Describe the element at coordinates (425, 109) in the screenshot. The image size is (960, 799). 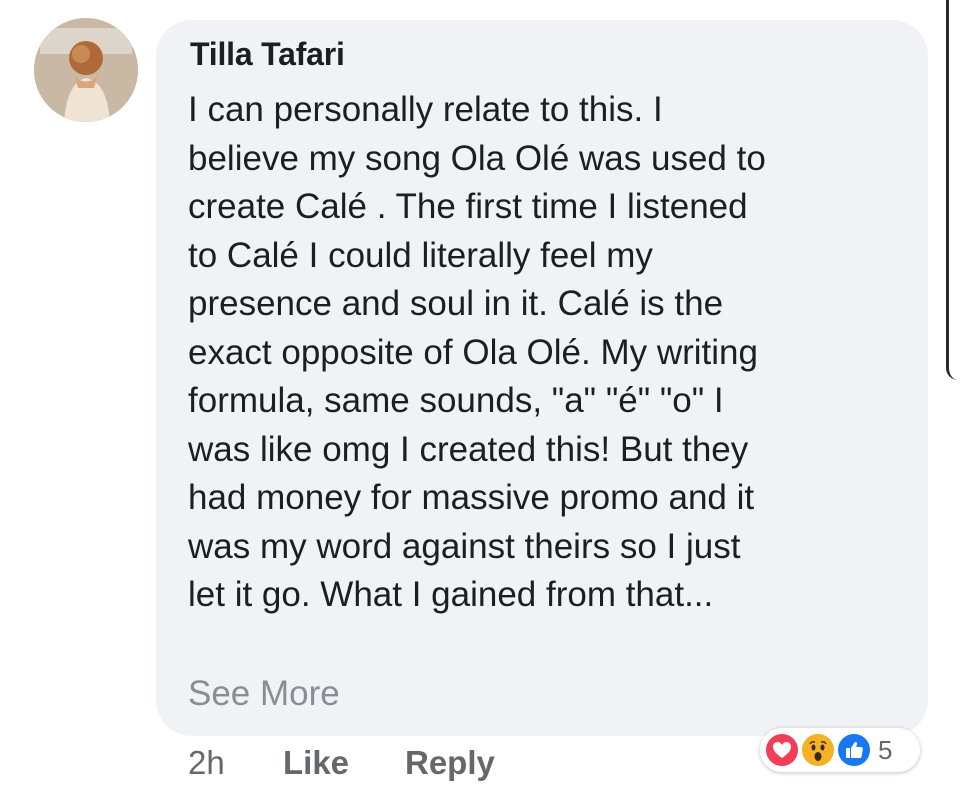
I see `comment-text-line: I can personally relate to this. I` at that location.